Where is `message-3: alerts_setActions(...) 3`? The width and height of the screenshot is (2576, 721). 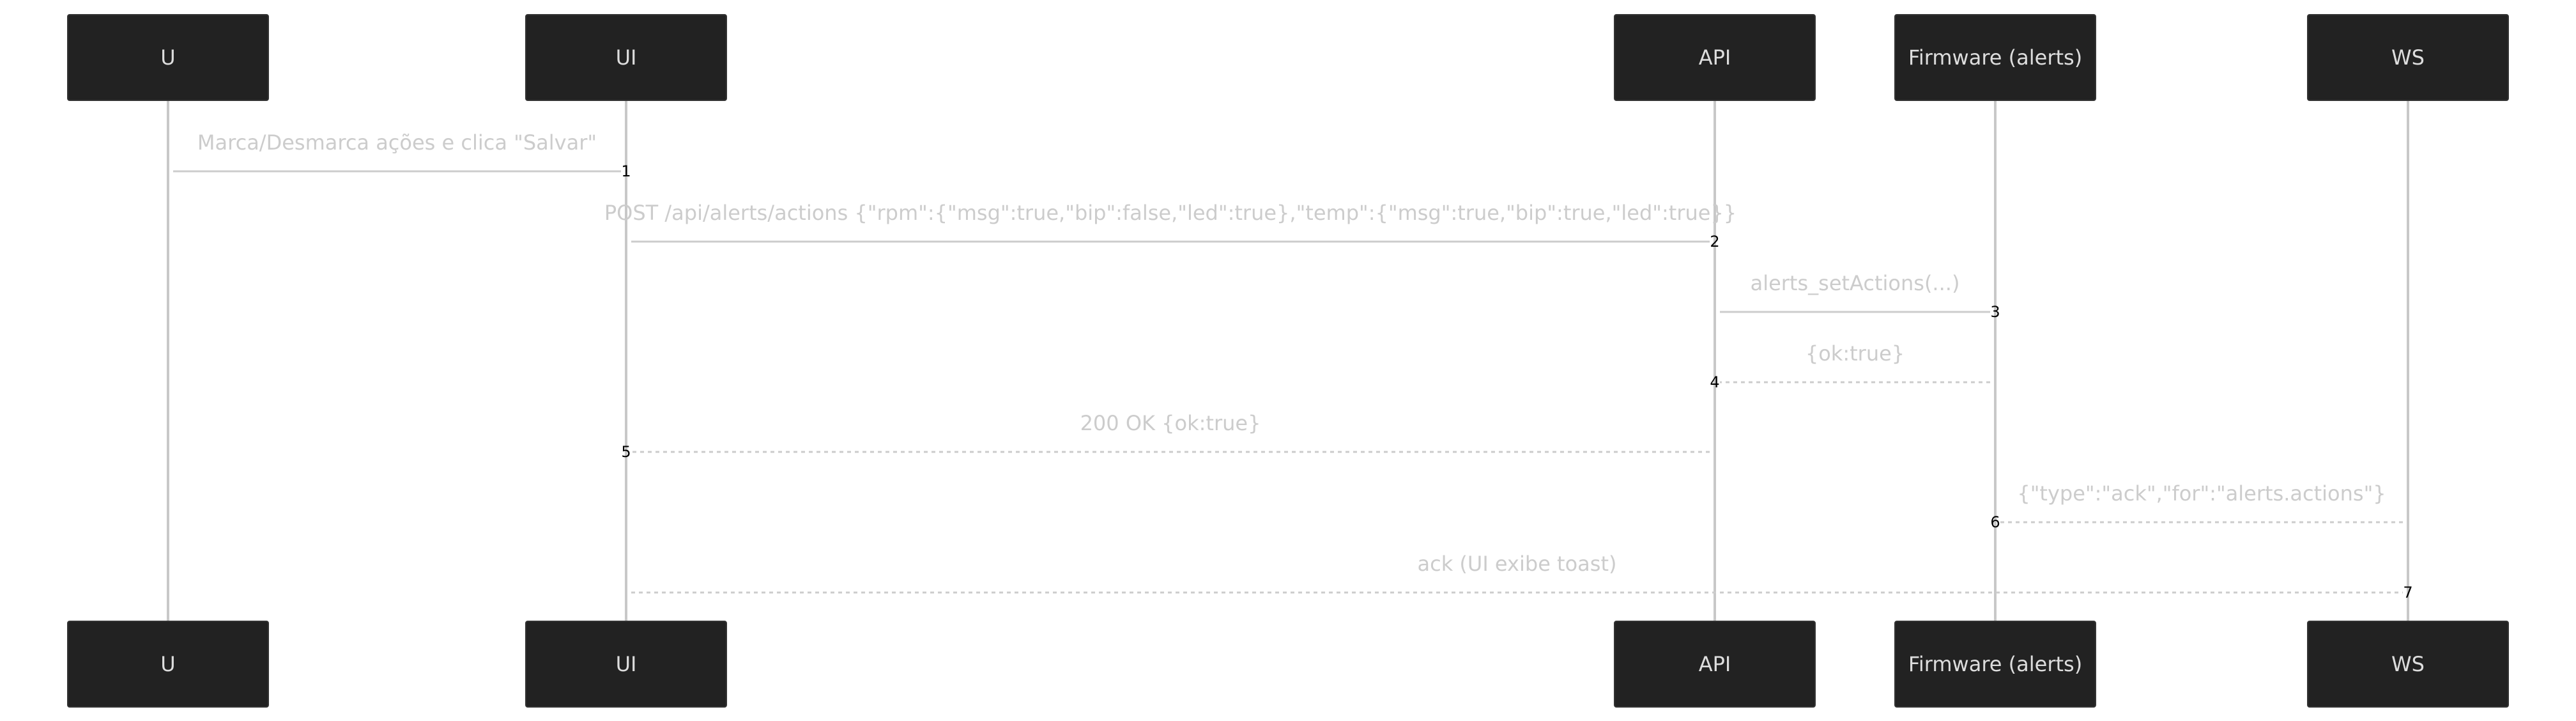
message-3: alerts_setActions(...) 3 is located at coordinates (1860, 296).